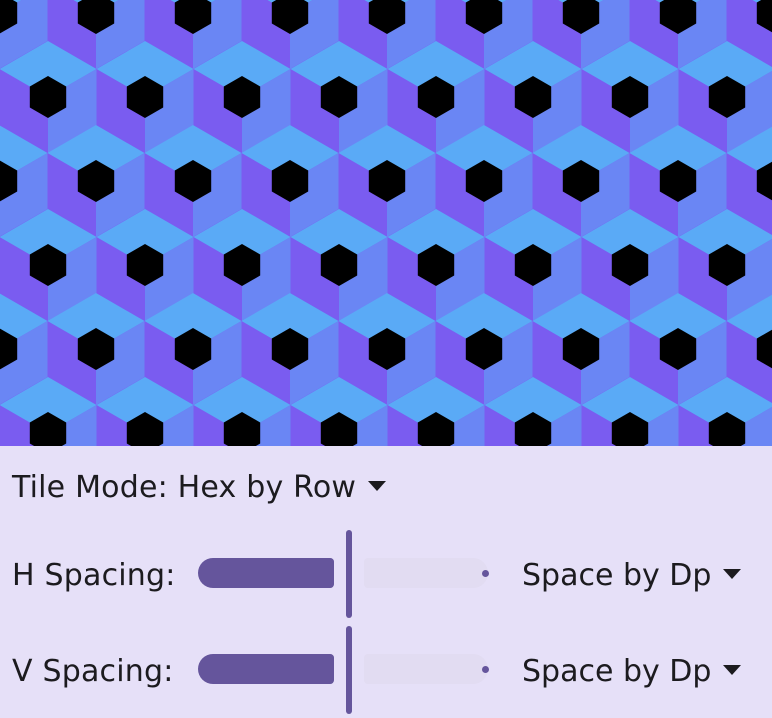 Image resolution: width=772 pixels, height=718 pixels. I want to click on h-spacing-mode-value: Space by Dp, so click(617, 575).